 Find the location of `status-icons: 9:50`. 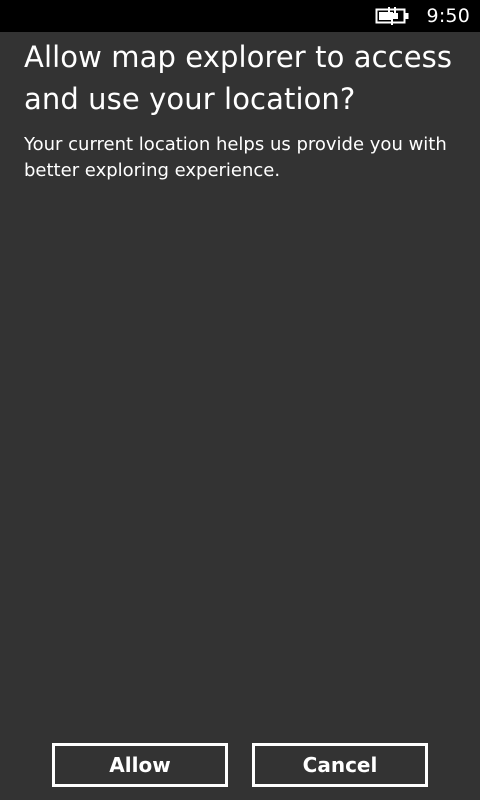

status-icons: 9:50 is located at coordinates (422, 16).